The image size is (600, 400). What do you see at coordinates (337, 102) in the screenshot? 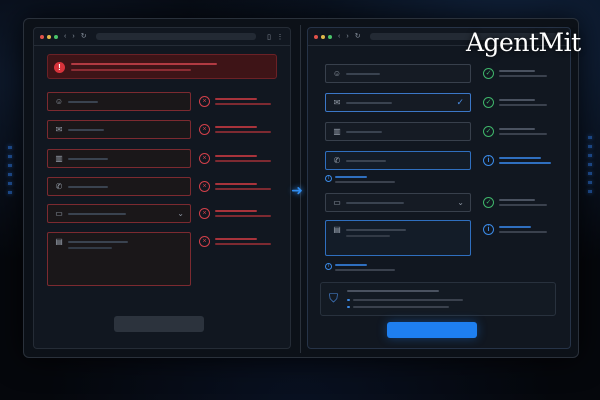
I see `mail-icon: ✉` at bounding box center [337, 102].